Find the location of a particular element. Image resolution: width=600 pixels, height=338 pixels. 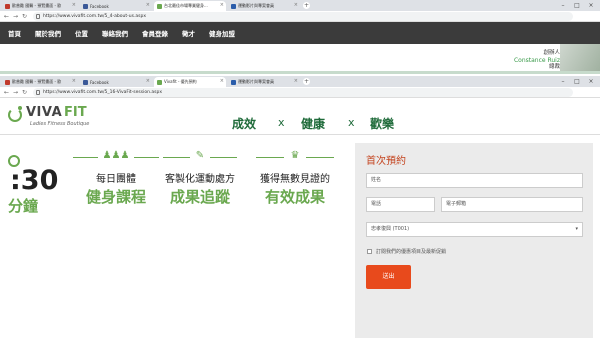

browser-tab-active: Vivafit - 優先預約 × is located at coordinates (190, 82).